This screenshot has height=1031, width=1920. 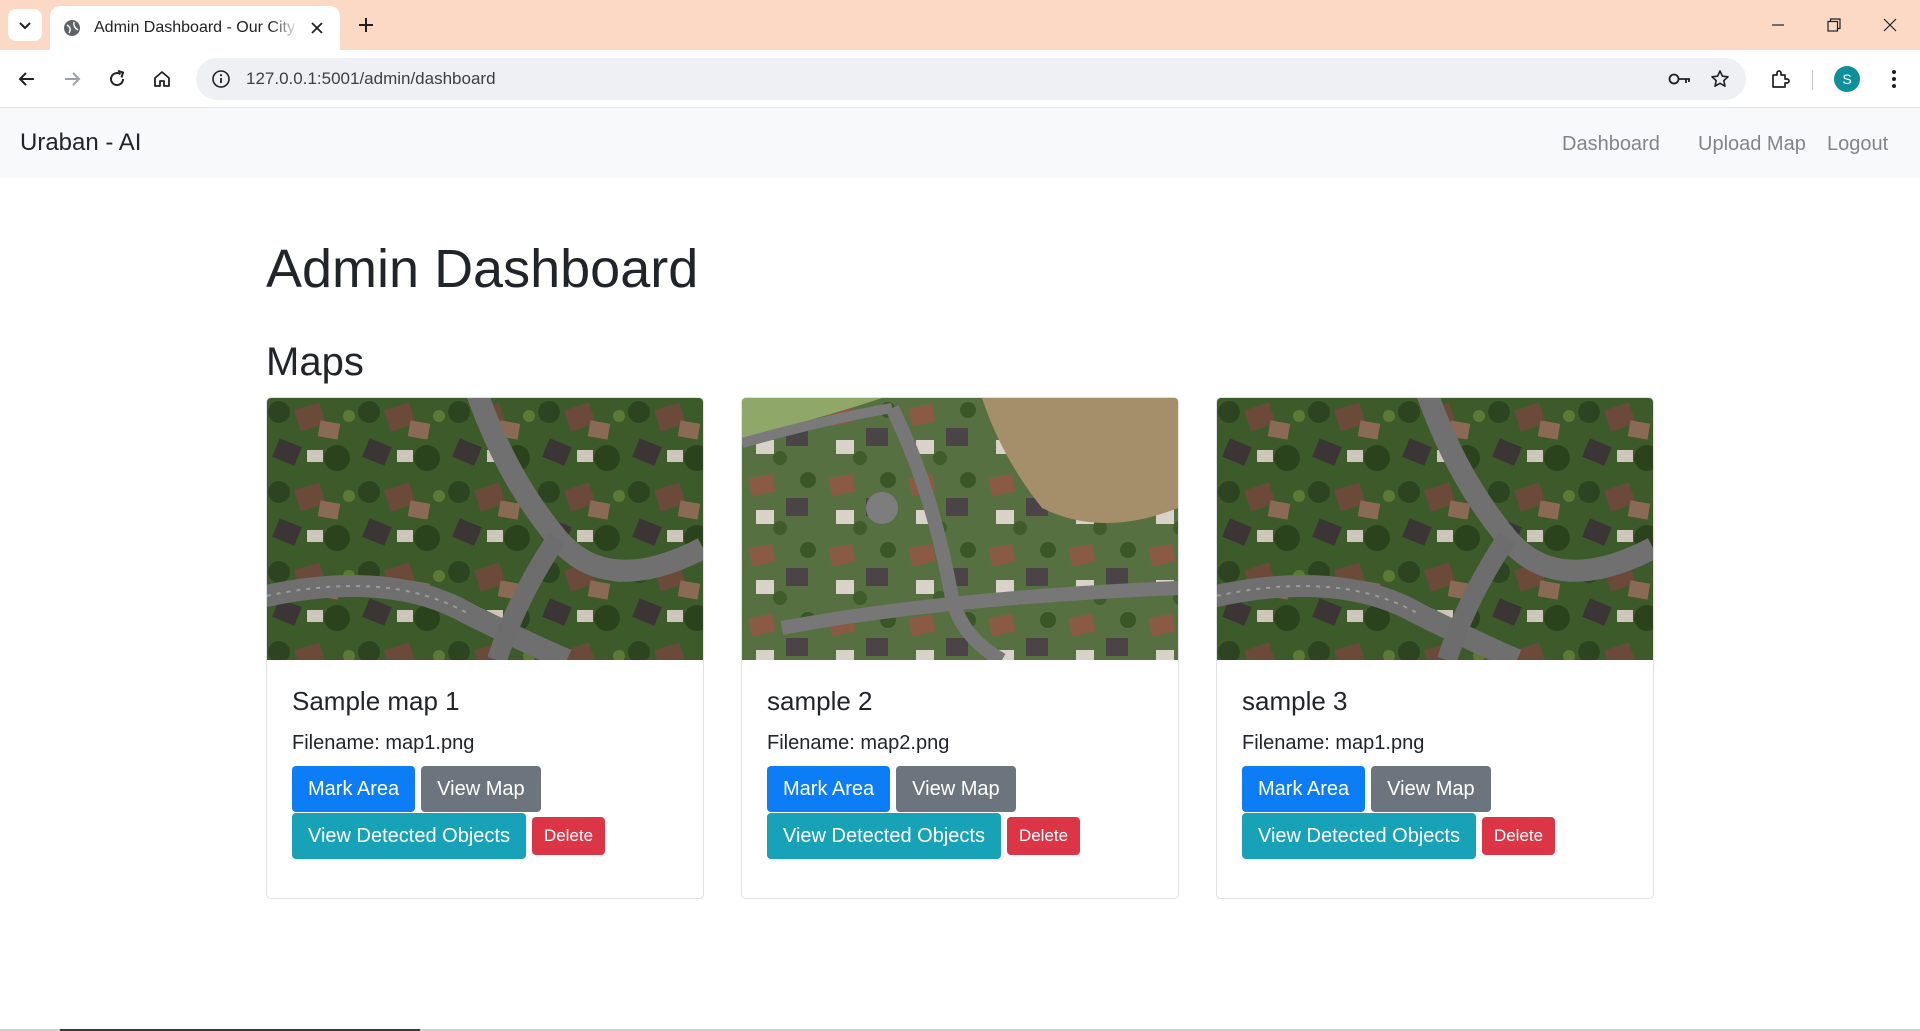 What do you see at coordinates (820, 701) in the screenshot?
I see `card-title: sample 2` at bounding box center [820, 701].